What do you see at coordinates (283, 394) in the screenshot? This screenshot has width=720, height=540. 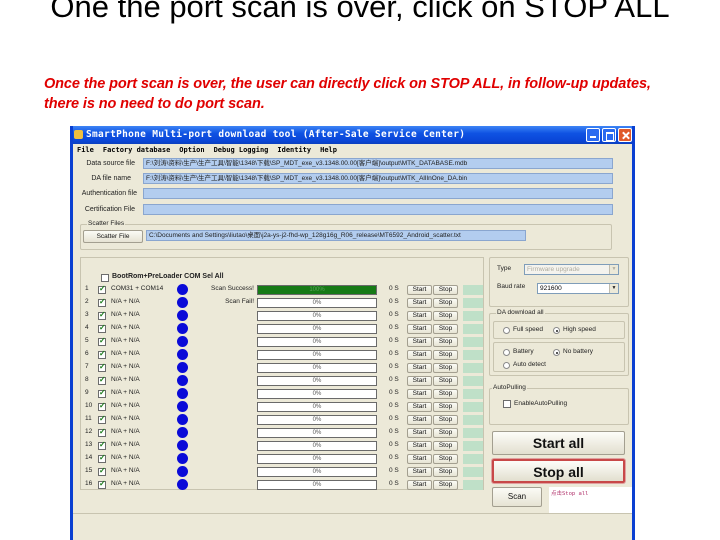 I see `port-row: 9 N/A + N/A 0% 0 S StartStop` at bounding box center [283, 394].